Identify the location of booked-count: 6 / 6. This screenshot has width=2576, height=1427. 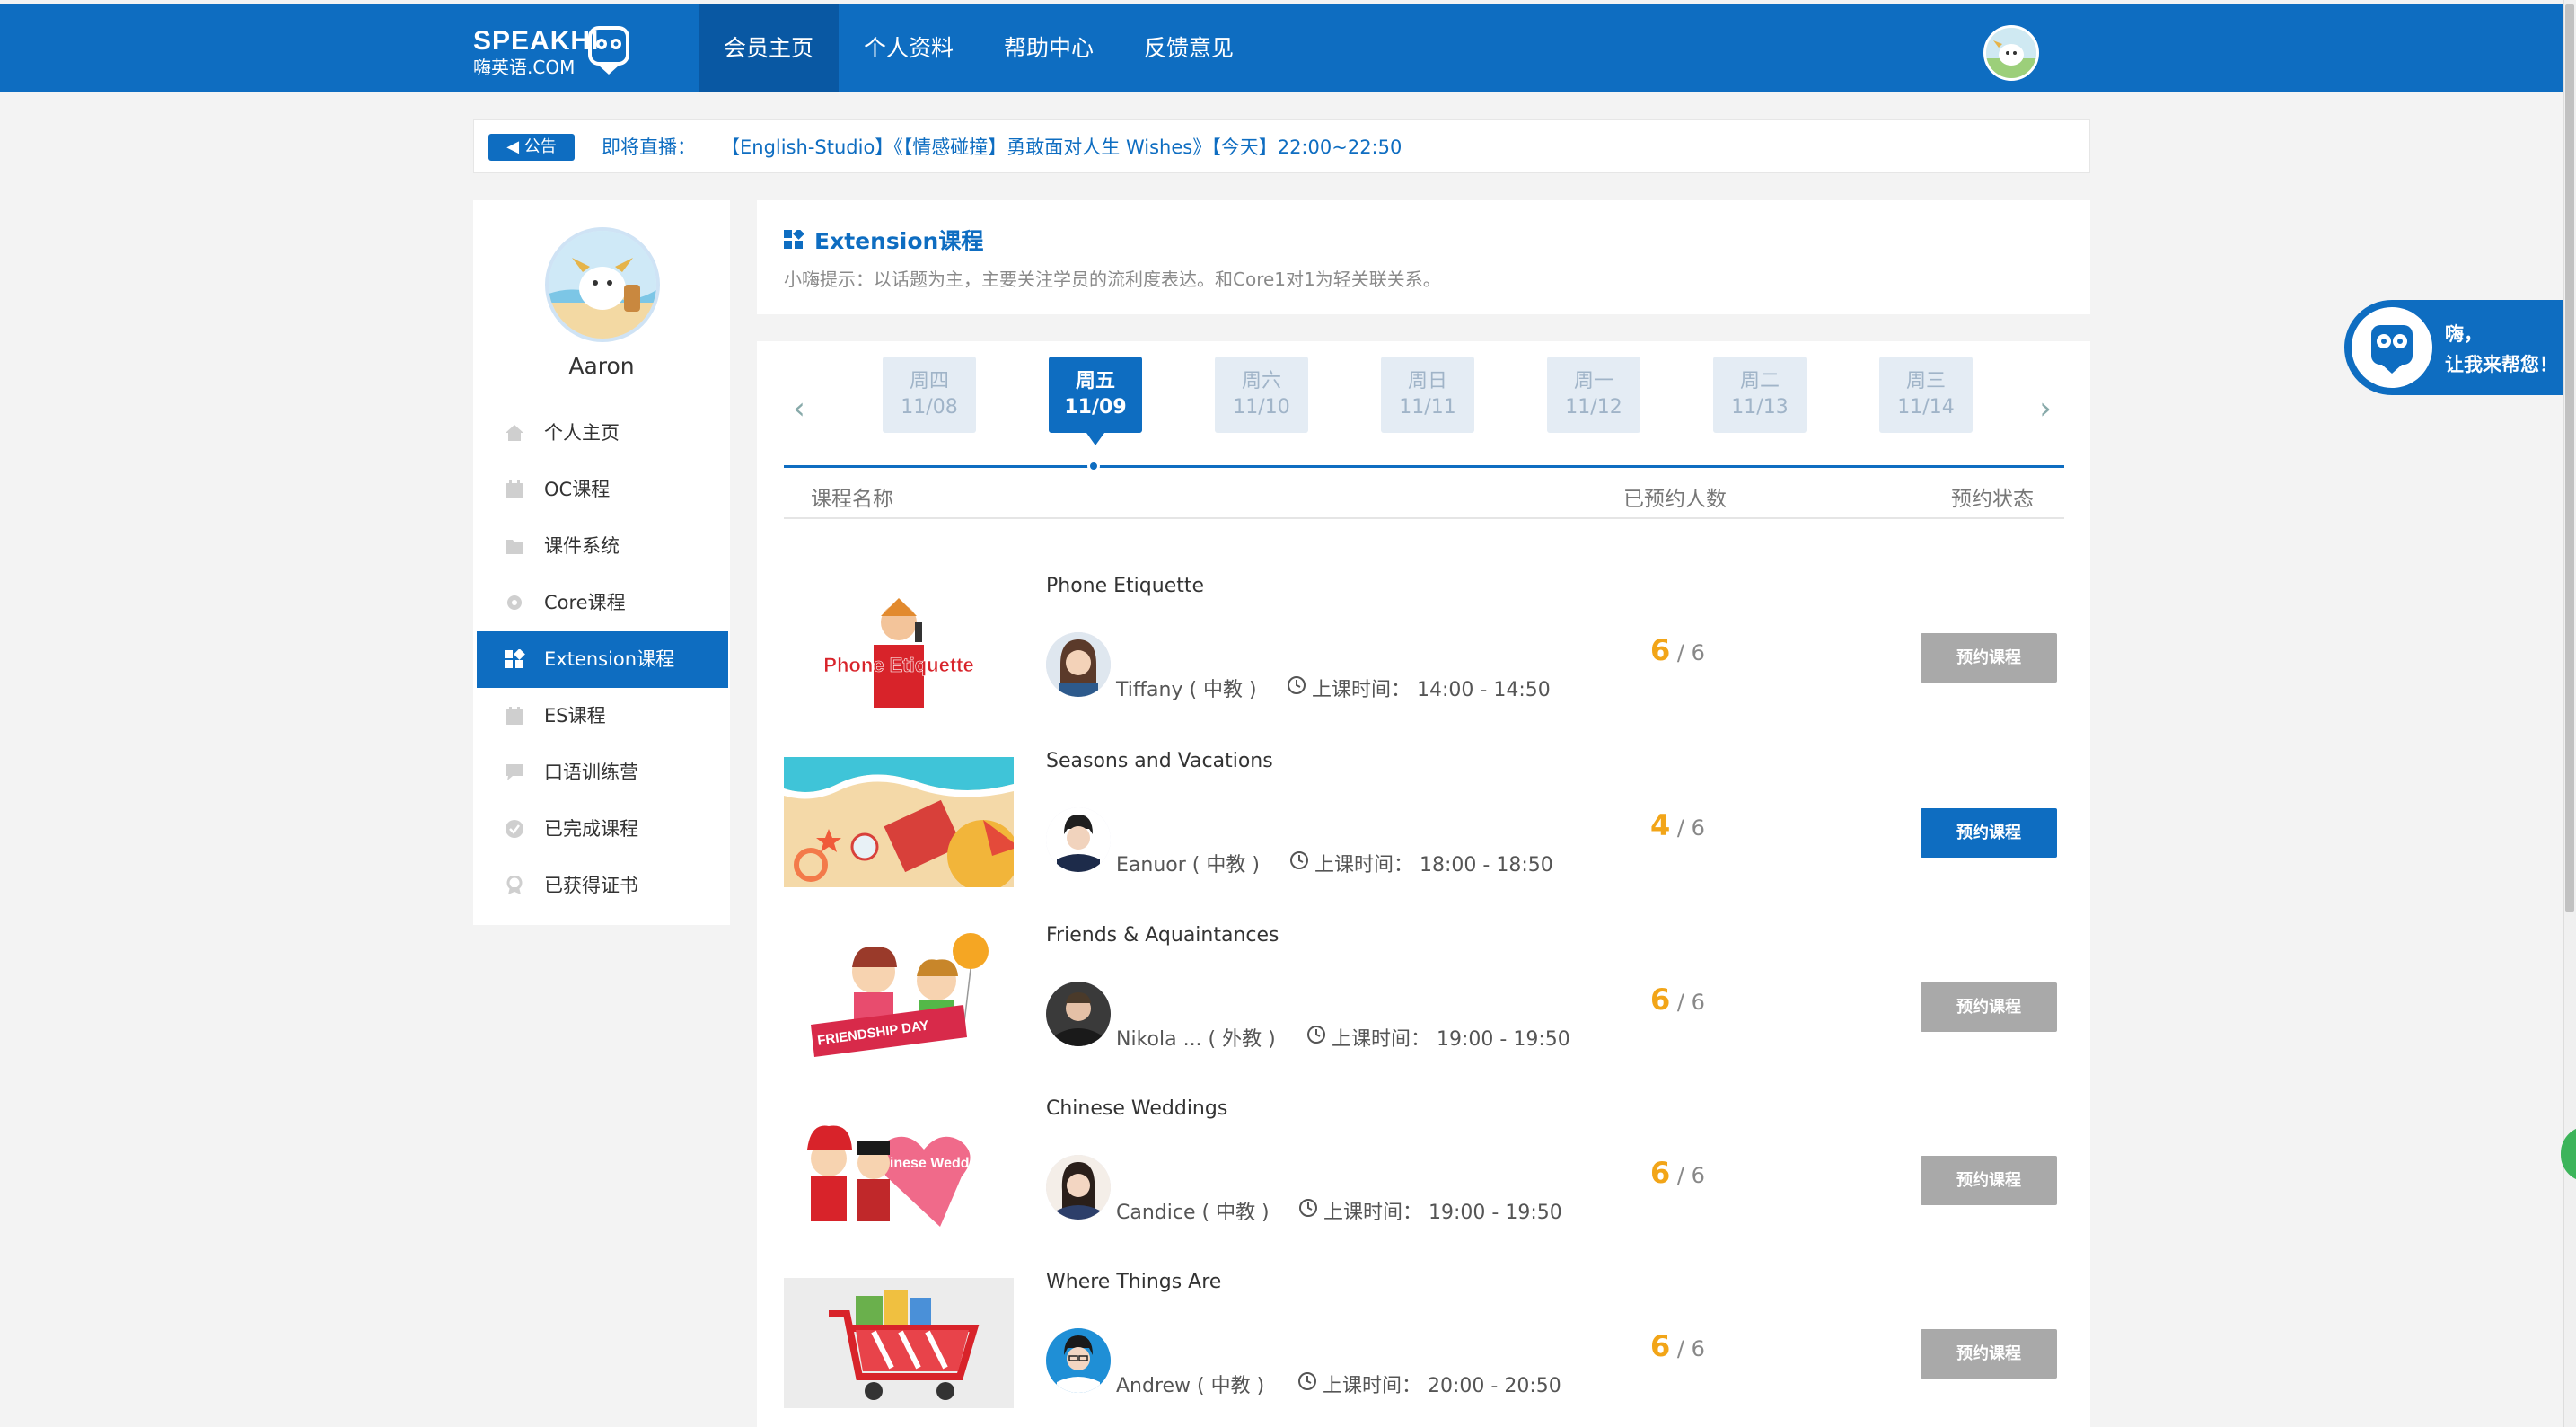
(1677, 1173).